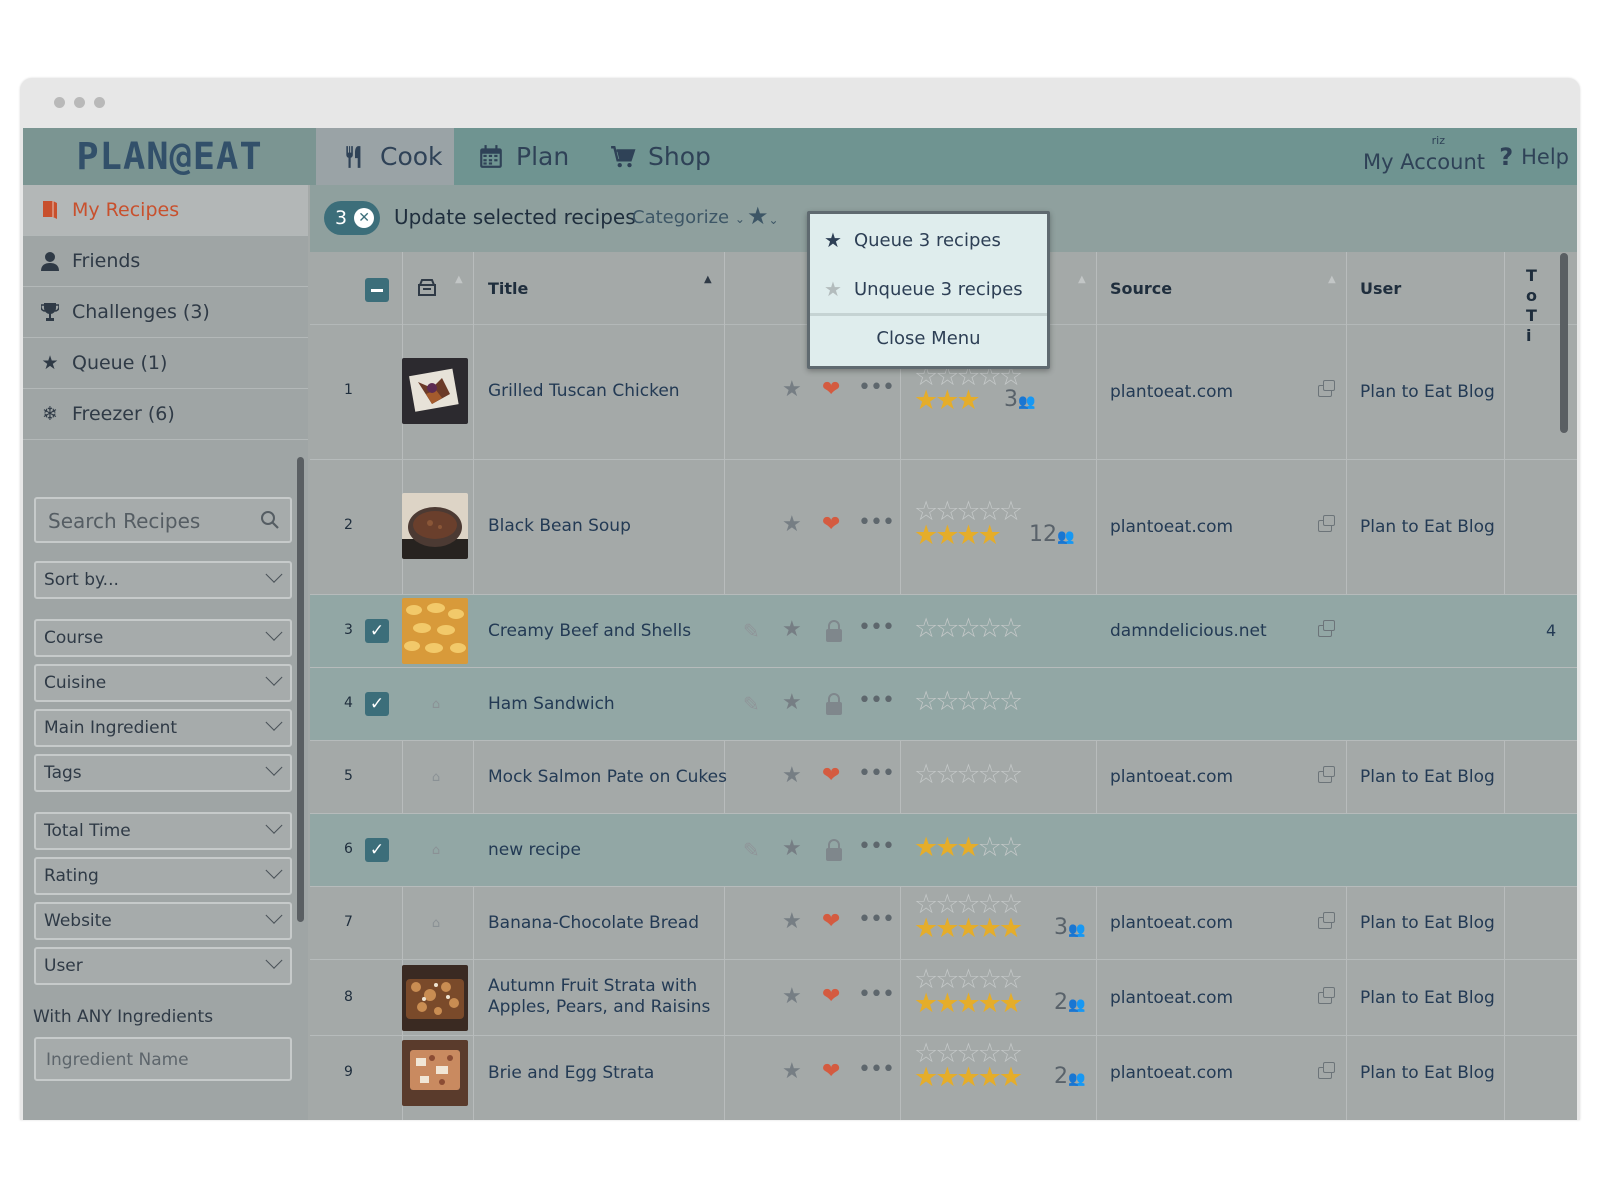  I want to click on sidebar-item-queue: ★ Queue (1), so click(165, 363).